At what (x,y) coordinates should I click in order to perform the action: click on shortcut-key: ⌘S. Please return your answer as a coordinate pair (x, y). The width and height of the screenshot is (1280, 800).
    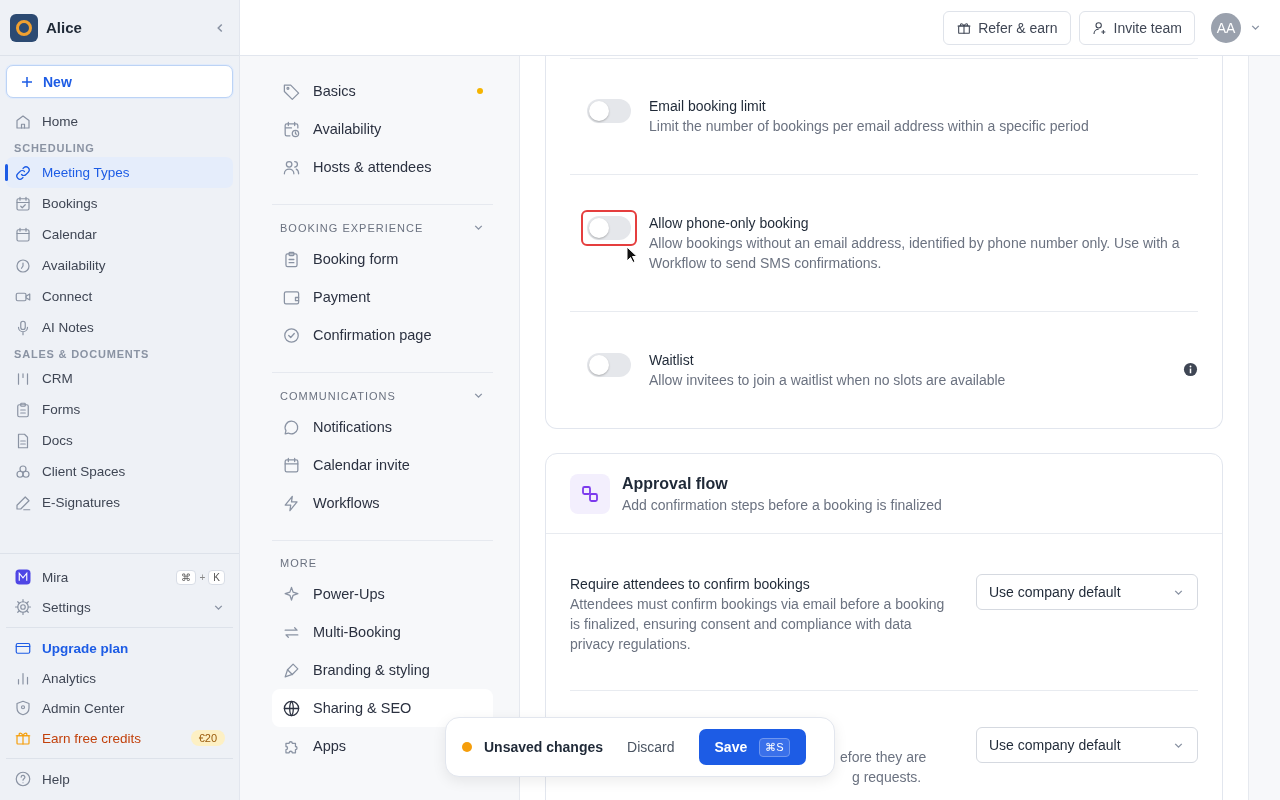
    Looking at the image, I should click on (774, 747).